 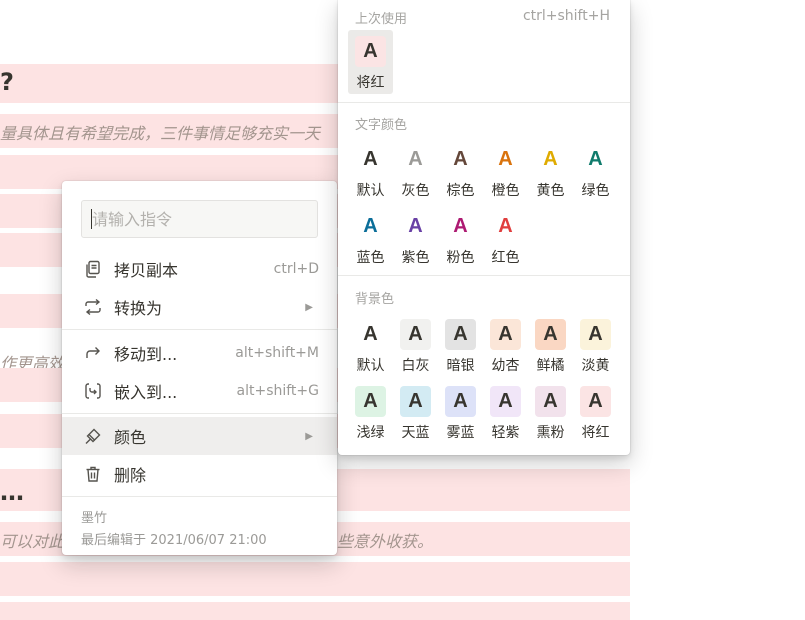 I want to click on italic-paragraph-fragment-end: 些意外收获。, so click(x=385, y=541).